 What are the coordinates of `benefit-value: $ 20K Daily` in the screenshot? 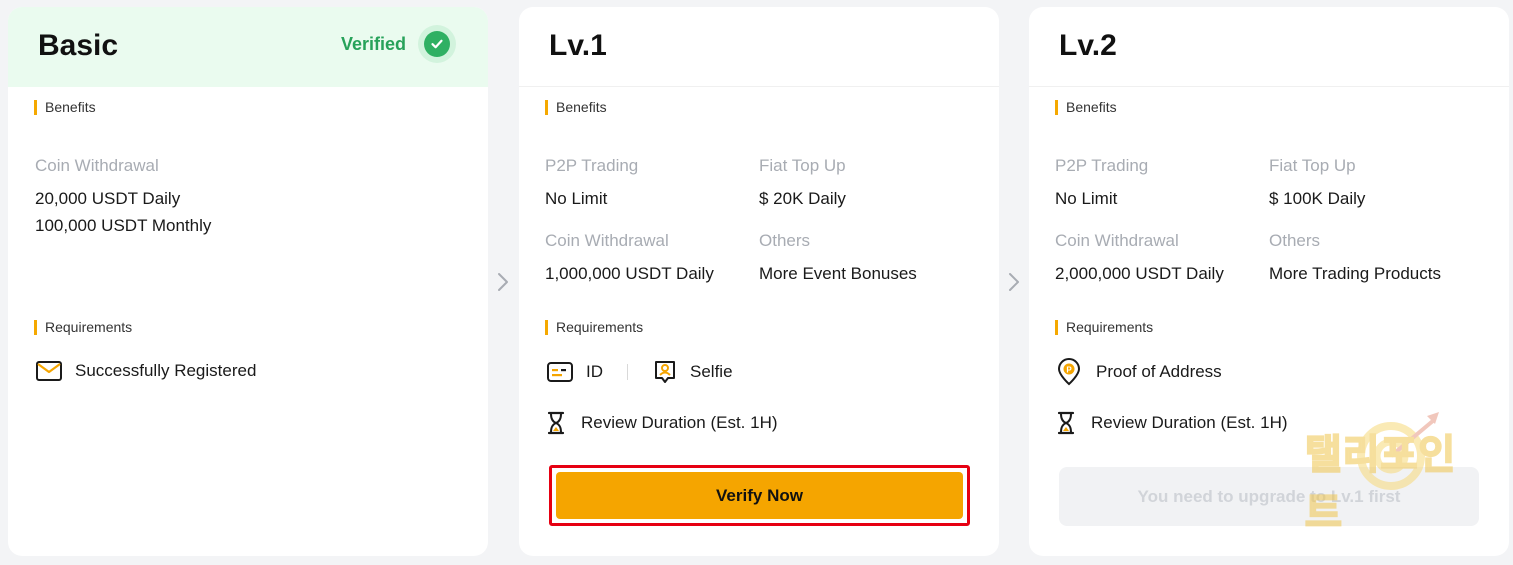 It's located at (802, 198).